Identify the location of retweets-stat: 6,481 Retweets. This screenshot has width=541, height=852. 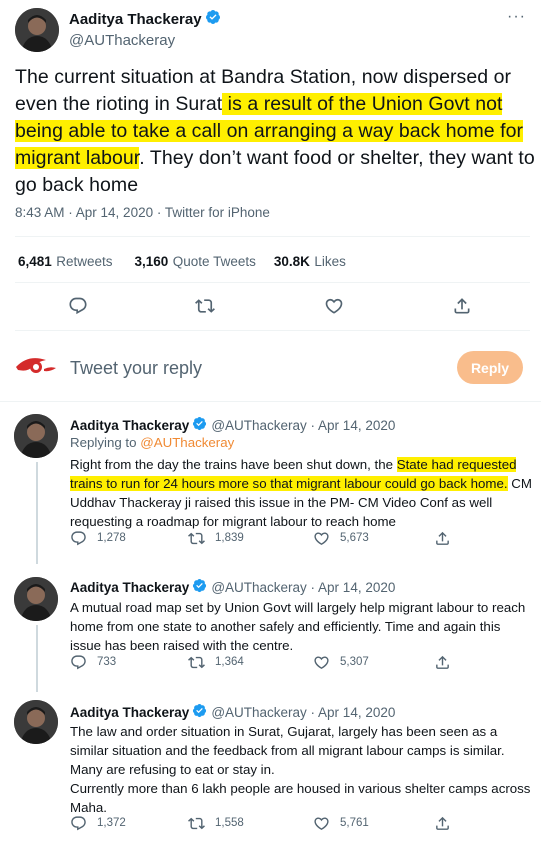
(65, 262).